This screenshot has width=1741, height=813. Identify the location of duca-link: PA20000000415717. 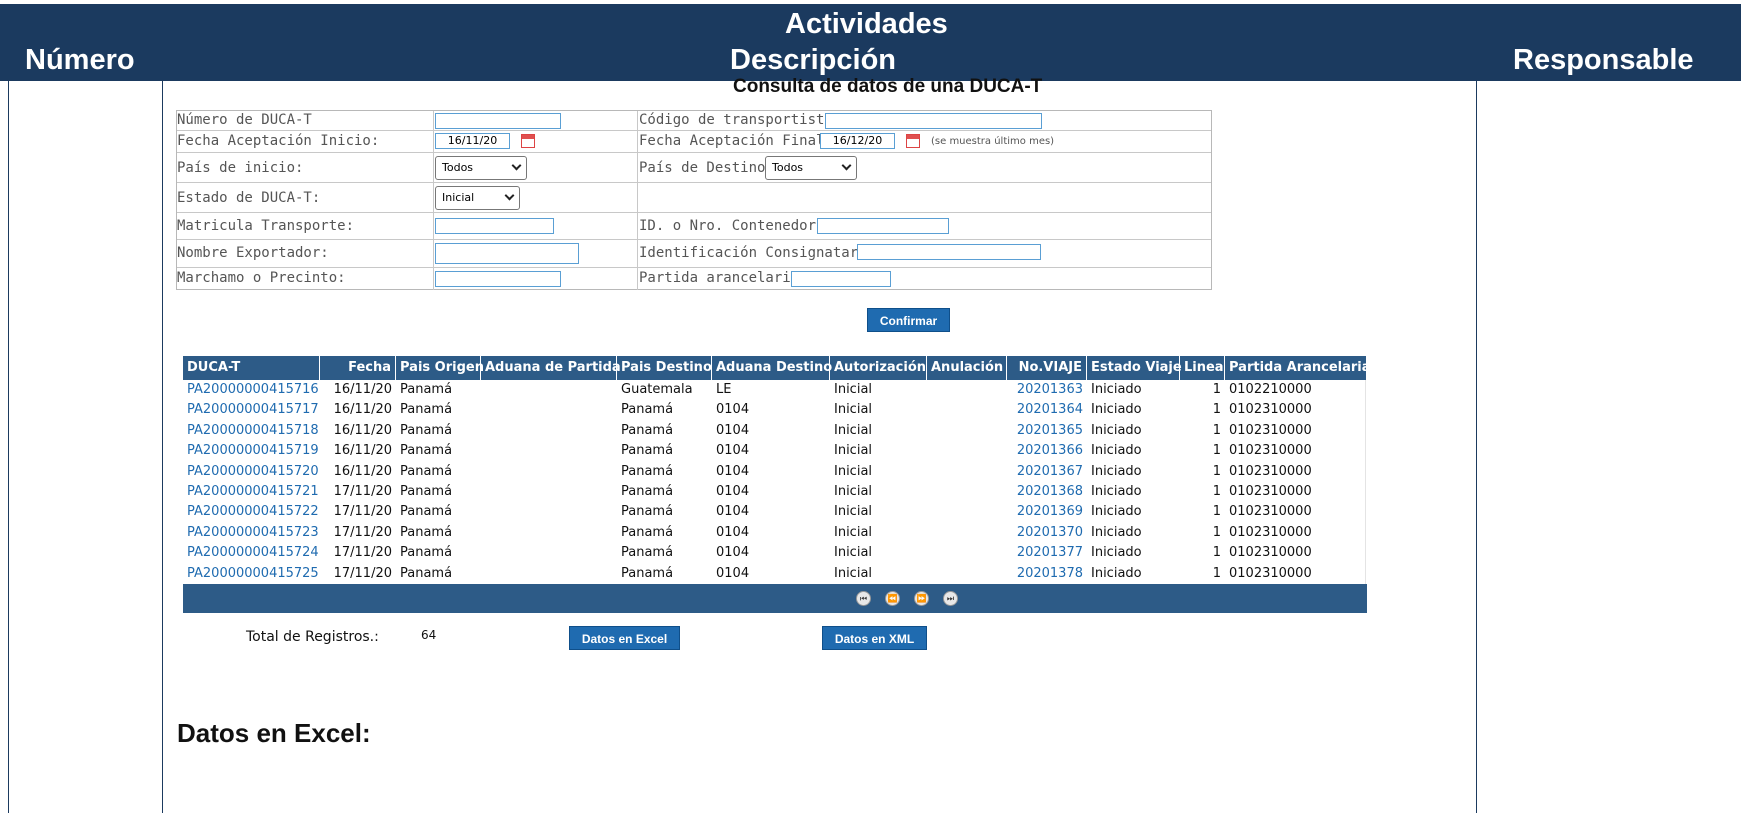
(251, 410).